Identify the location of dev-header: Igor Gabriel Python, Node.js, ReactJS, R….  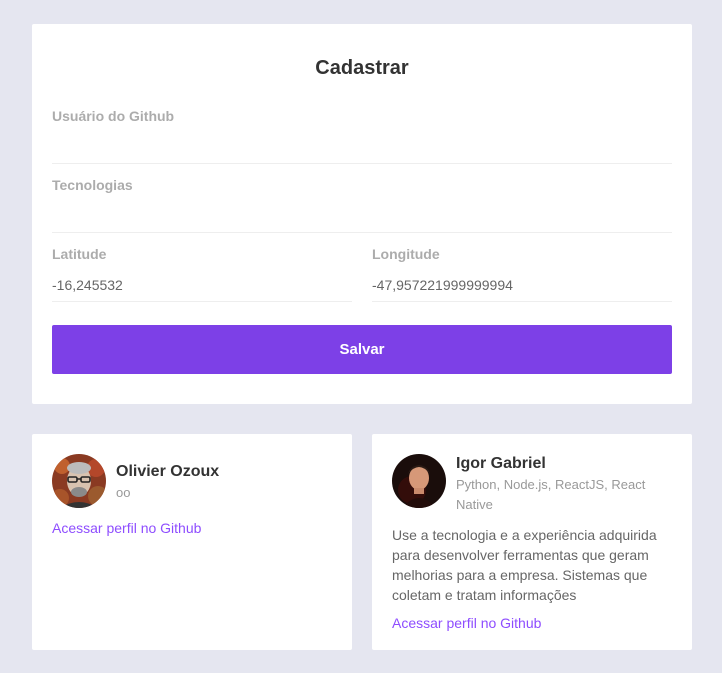
(532, 484).